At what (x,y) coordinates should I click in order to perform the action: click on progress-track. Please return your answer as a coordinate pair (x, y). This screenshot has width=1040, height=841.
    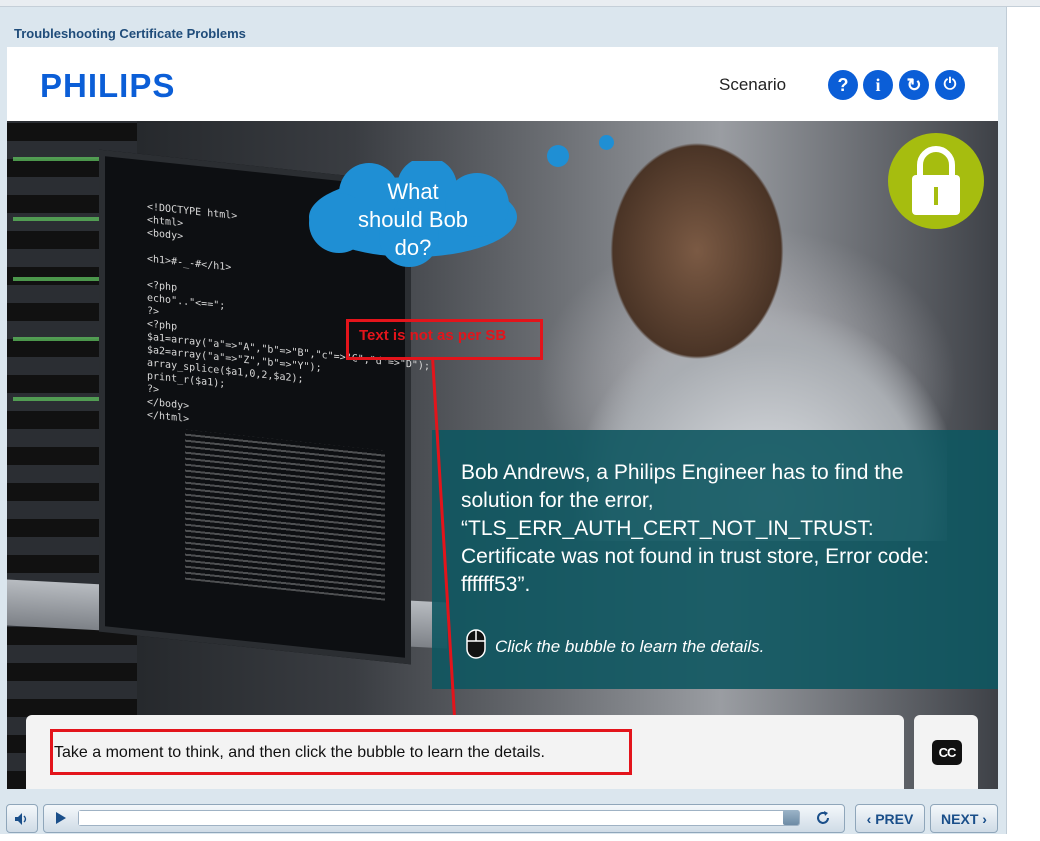
    Looking at the image, I should click on (439, 818).